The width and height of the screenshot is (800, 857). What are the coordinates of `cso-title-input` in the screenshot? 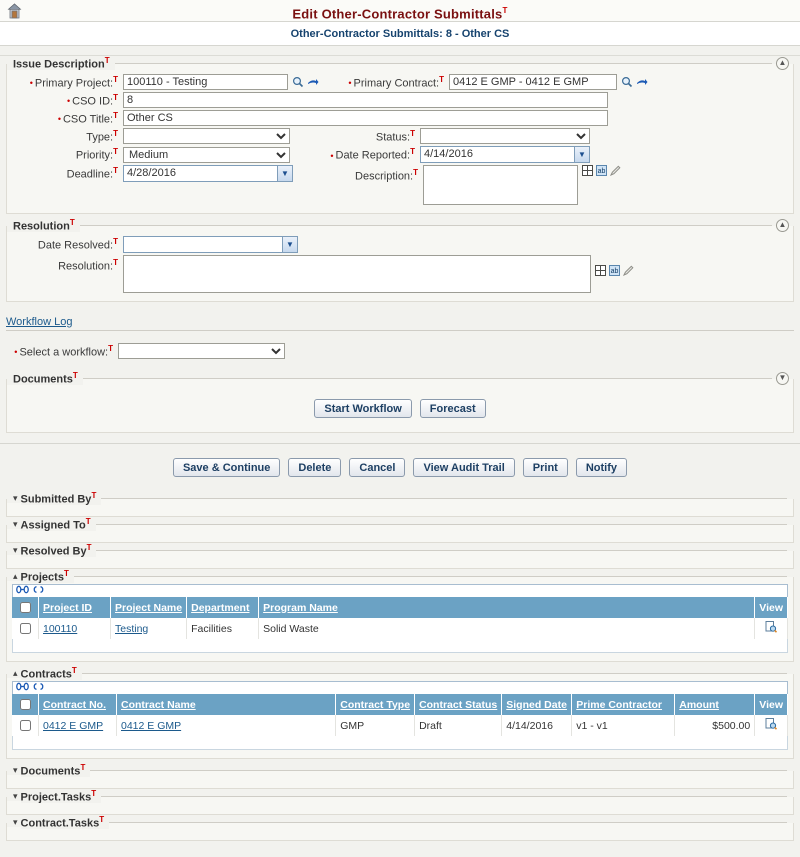 It's located at (365, 118).